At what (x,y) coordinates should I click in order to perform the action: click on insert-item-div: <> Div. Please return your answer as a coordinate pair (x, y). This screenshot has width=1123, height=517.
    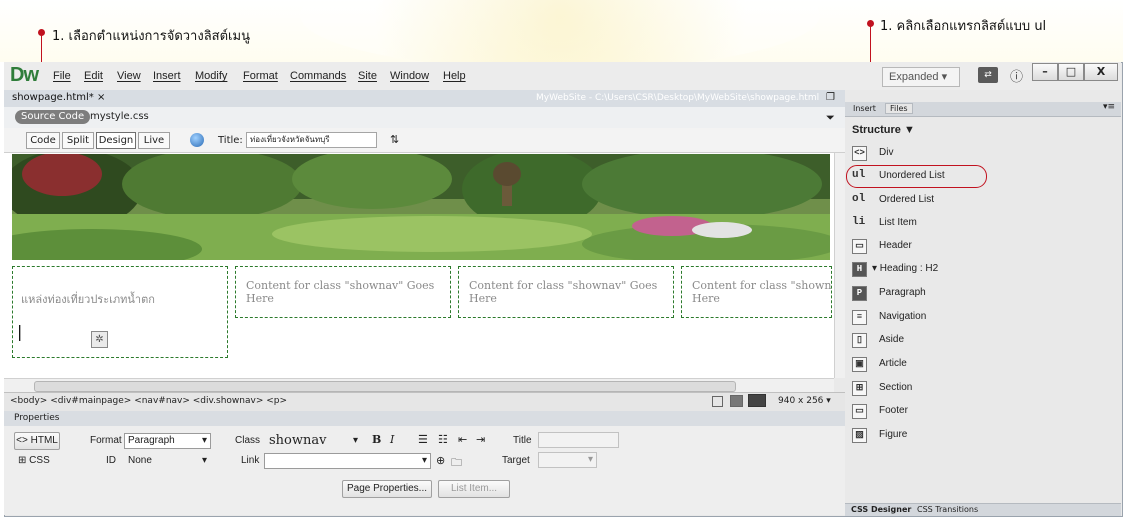
    Looking at the image, I should click on (985, 154).